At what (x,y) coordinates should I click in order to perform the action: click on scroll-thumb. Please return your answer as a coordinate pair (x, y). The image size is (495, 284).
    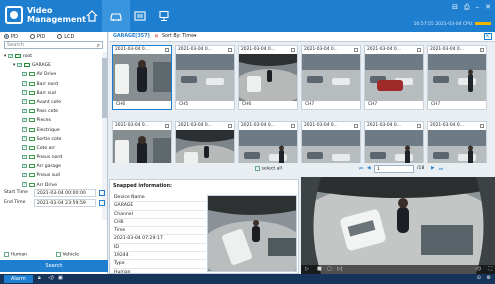
    Looking at the image, I should click on (104, 88).